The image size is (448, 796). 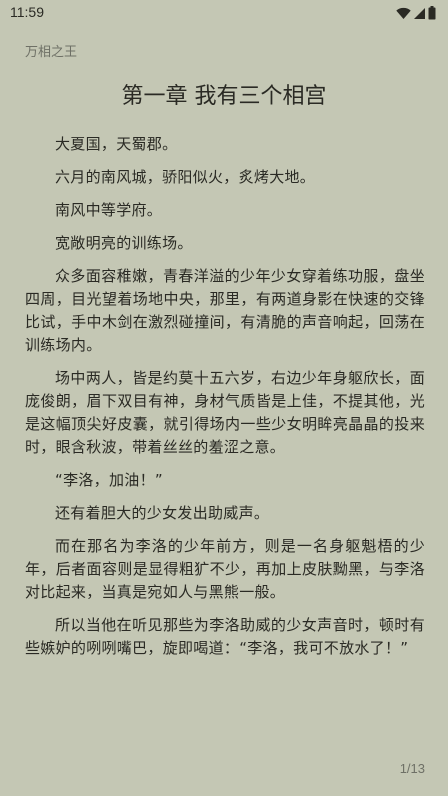 I want to click on status-bar: 11:59, so click(x=224, y=13).